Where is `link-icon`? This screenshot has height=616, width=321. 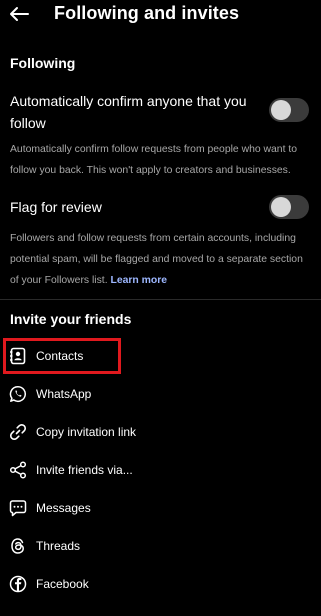
link-icon is located at coordinates (18, 432).